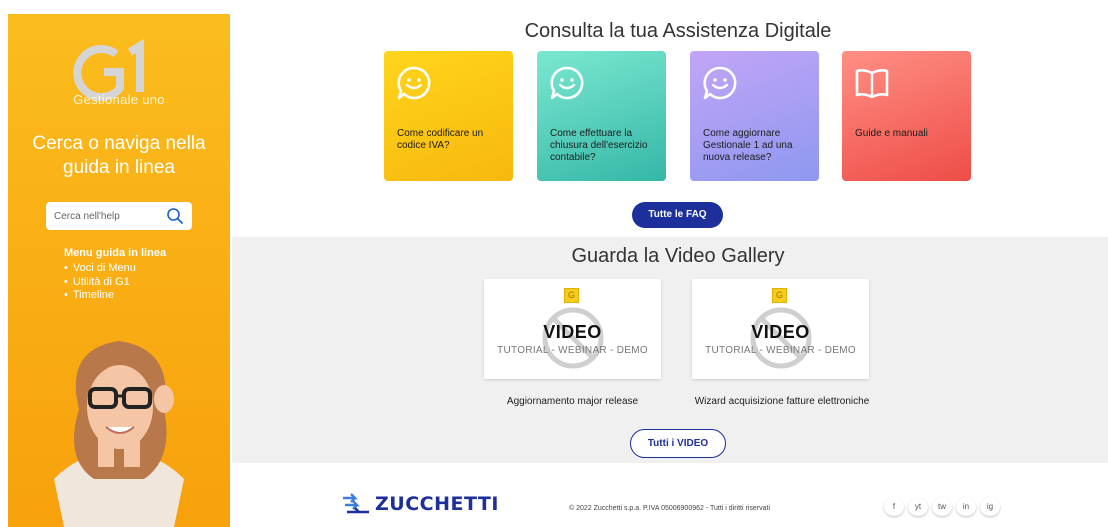 The height and width of the screenshot is (527, 1108). What do you see at coordinates (119, 155) in the screenshot?
I see `sidebar-title: Cerca o naviga nella guida in linea` at bounding box center [119, 155].